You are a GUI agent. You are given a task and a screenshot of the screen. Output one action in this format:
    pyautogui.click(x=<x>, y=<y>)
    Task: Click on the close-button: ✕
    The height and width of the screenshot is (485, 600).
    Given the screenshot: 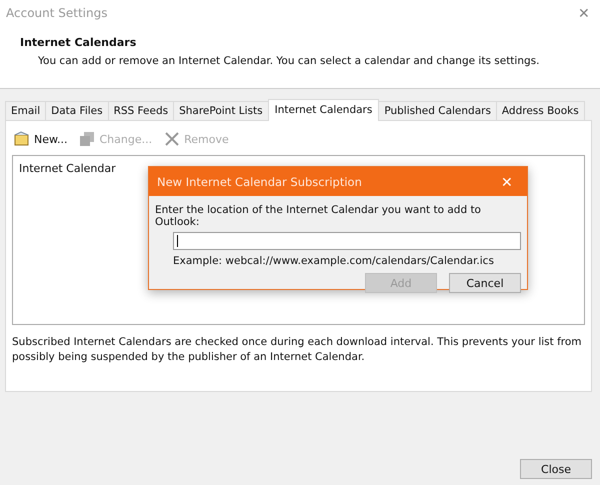 What is the action you would take?
    pyautogui.click(x=584, y=12)
    